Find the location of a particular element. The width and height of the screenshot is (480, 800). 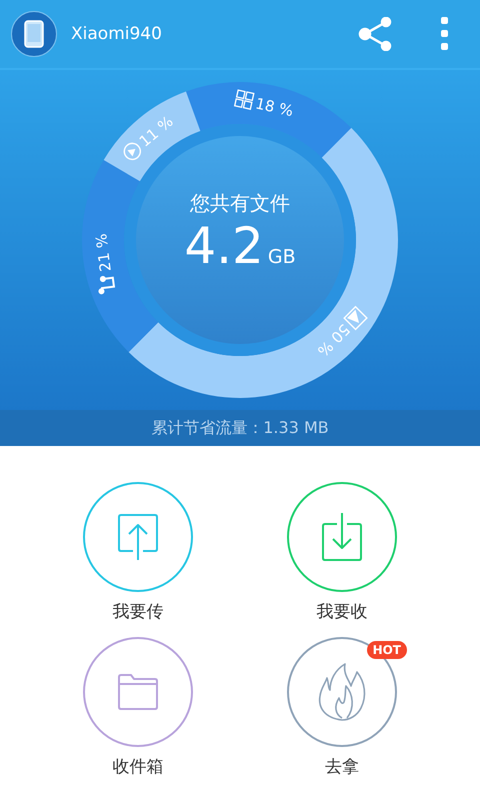

action-label: 我要传 is located at coordinates (138, 612).